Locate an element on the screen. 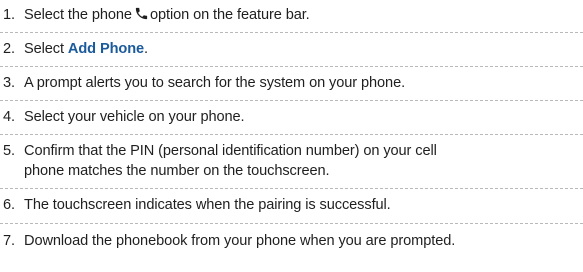 Image resolution: width=583 pixels, height=272 pixels. step-text: Select Add Phone. is located at coordinates (86, 49).